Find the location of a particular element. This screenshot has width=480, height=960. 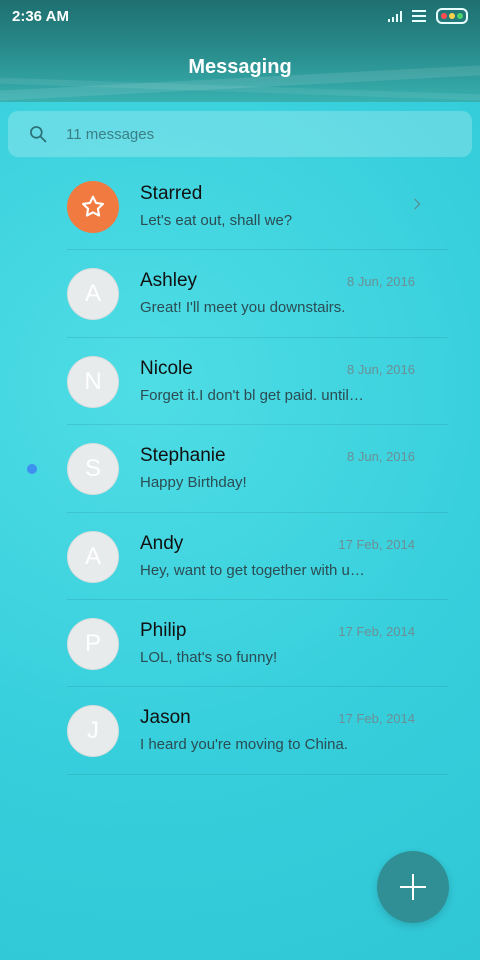

conversation-preview: LOL, that's so funny! is located at coordinates (209, 657).